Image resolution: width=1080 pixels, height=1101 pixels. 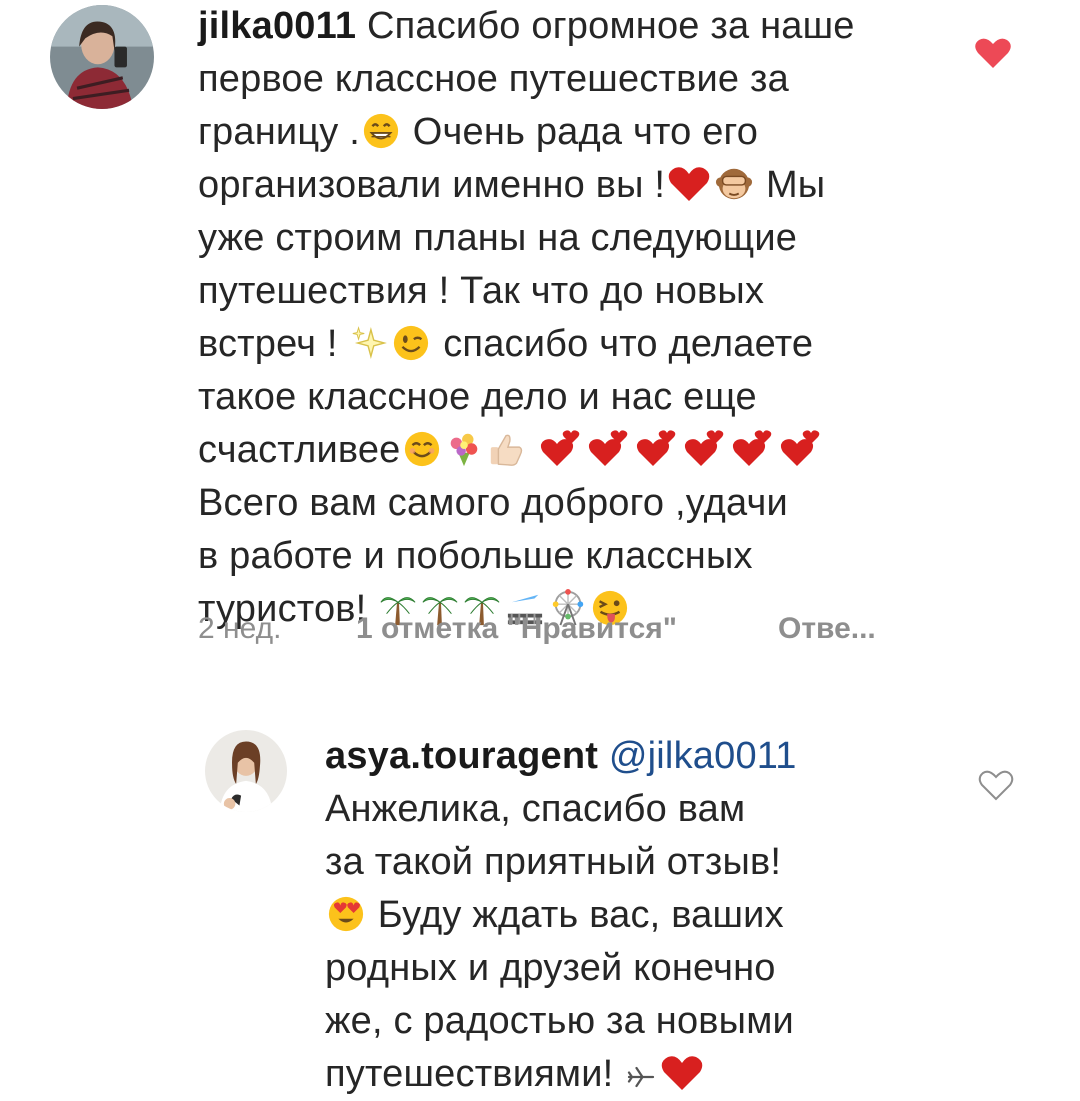 I want to click on comment-line: Всего вам самого доброго ,удачи, so click(x=493, y=503).